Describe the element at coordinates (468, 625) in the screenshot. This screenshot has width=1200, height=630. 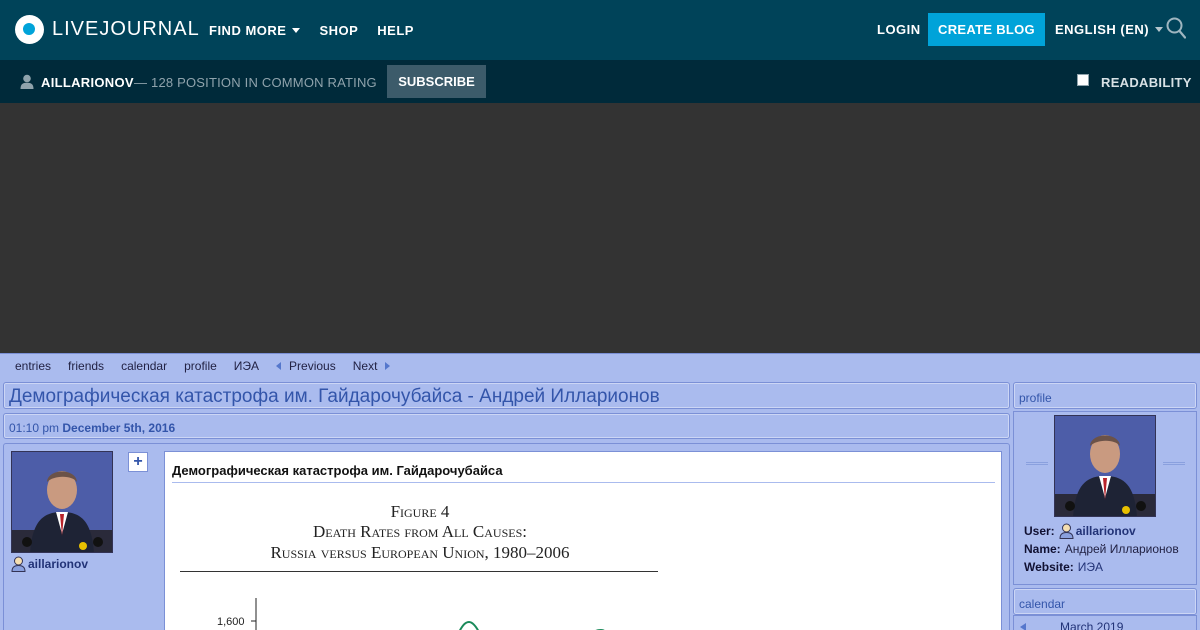
I see `chart-series-line` at that location.